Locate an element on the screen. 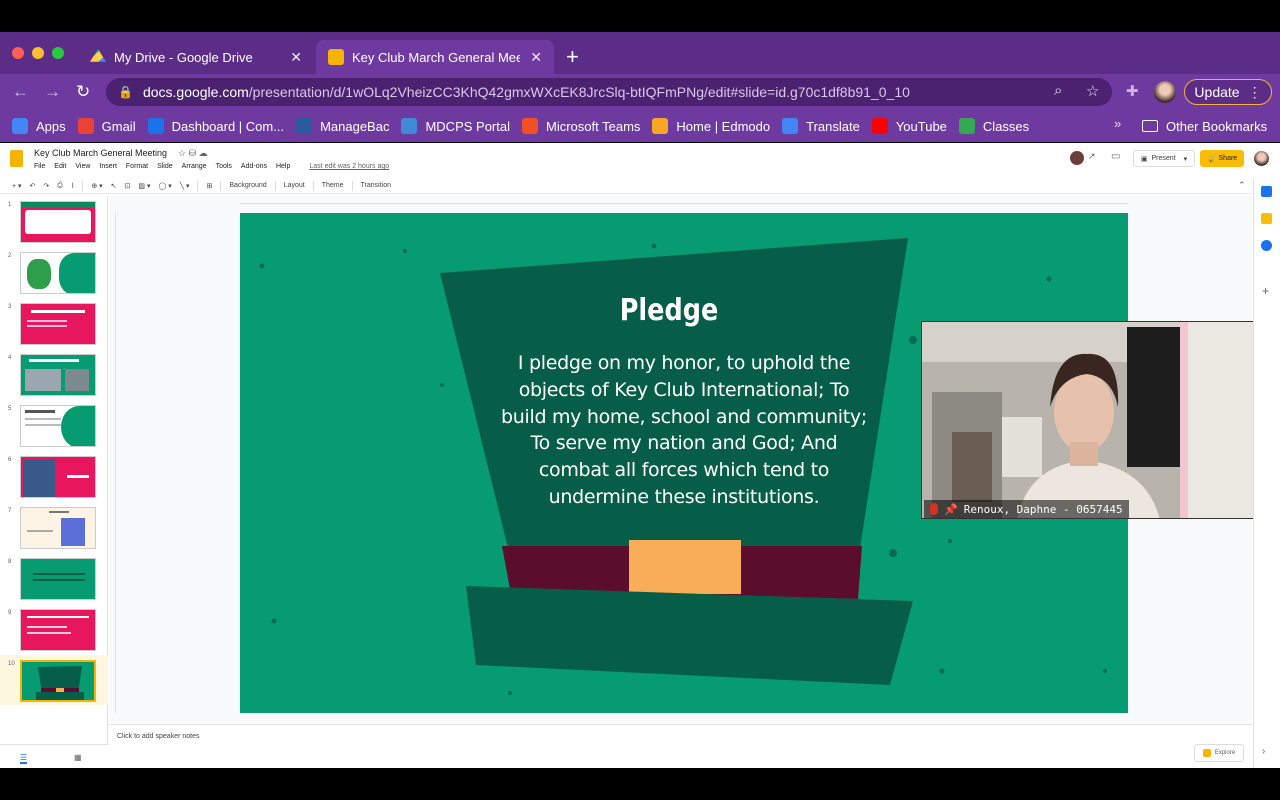 The height and width of the screenshot is (800, 1280). bookmark-item: Translate is located at coordinates (821, 126).